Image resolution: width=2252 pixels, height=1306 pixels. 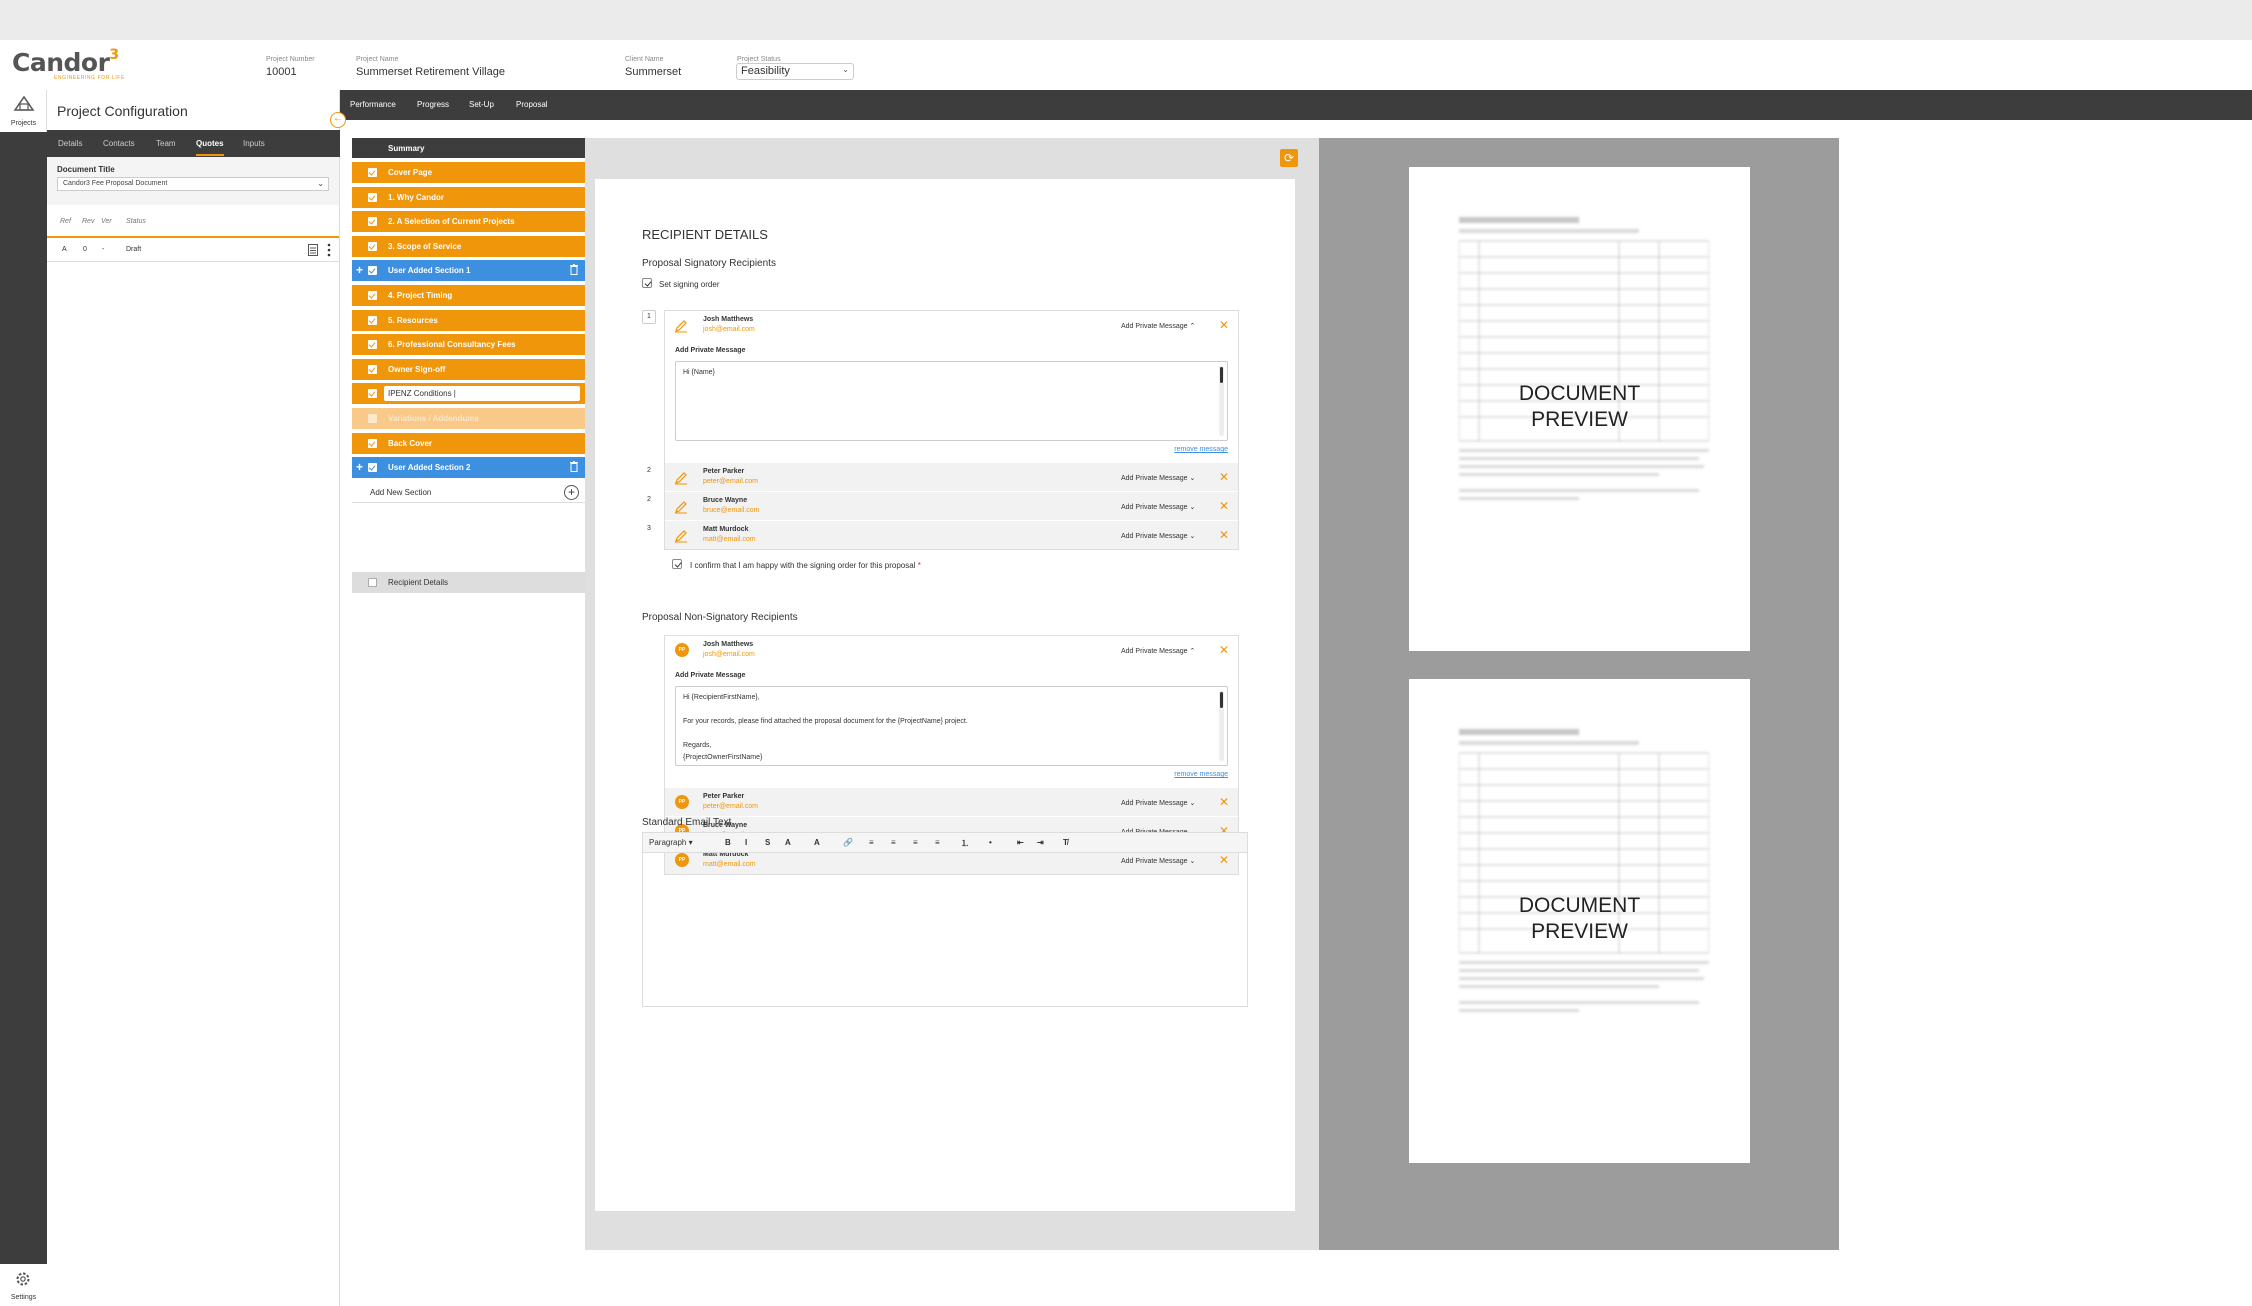 I want to click on italic-icon: I, so click(x=746, y=842).